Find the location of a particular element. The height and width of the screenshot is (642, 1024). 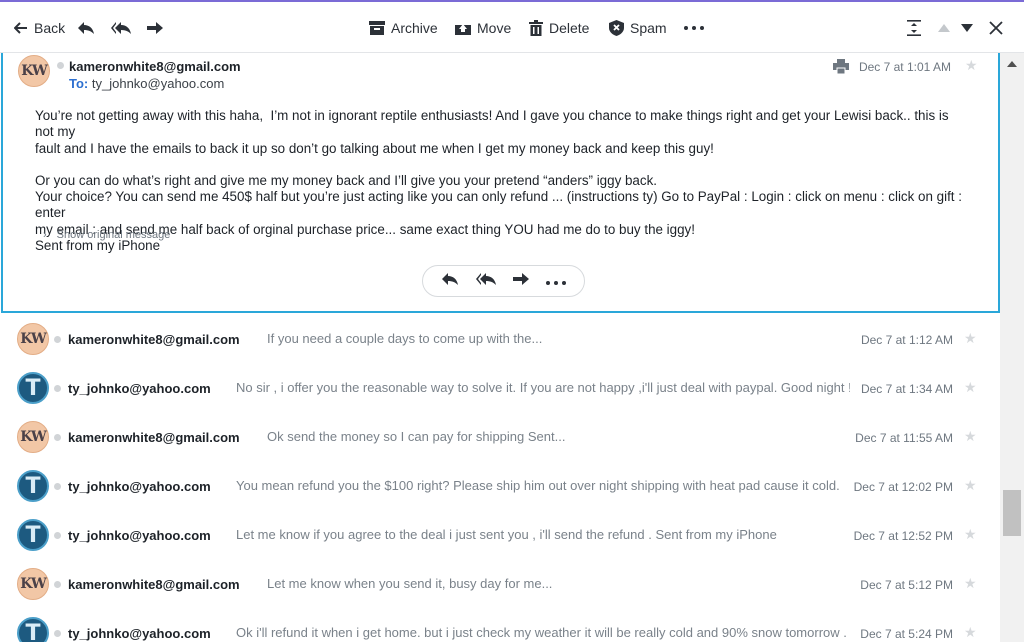

spam-button: Spam is located at coordinates (638, 27).